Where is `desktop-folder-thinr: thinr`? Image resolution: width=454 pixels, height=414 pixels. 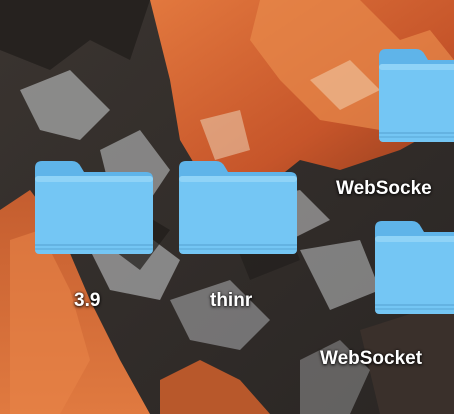
desktop-folder-thinr: thinr is located at coordinates (238, 238).